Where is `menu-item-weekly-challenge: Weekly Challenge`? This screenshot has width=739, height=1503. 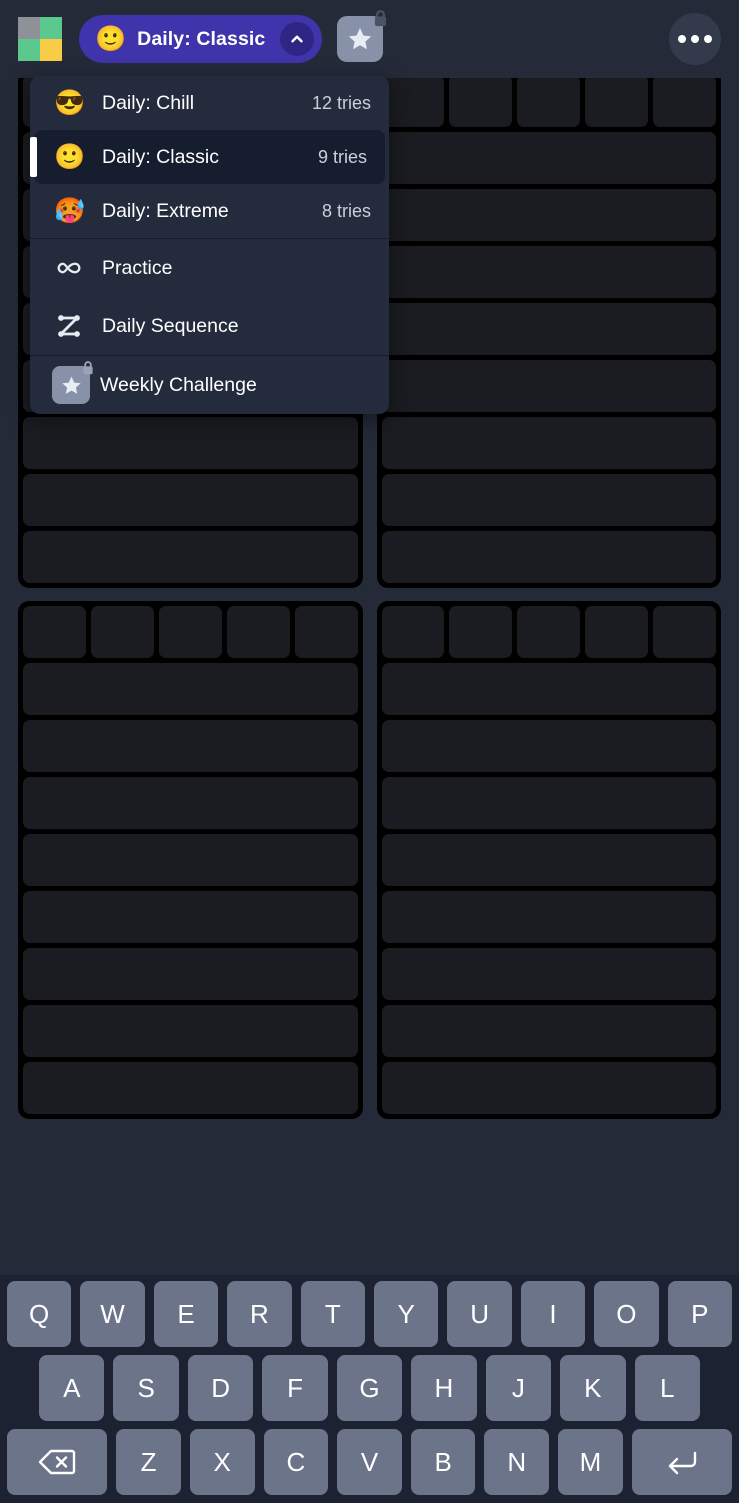 menu-item-weekly-challenge: Weekly Challenge is located at coordinates (209, 385).